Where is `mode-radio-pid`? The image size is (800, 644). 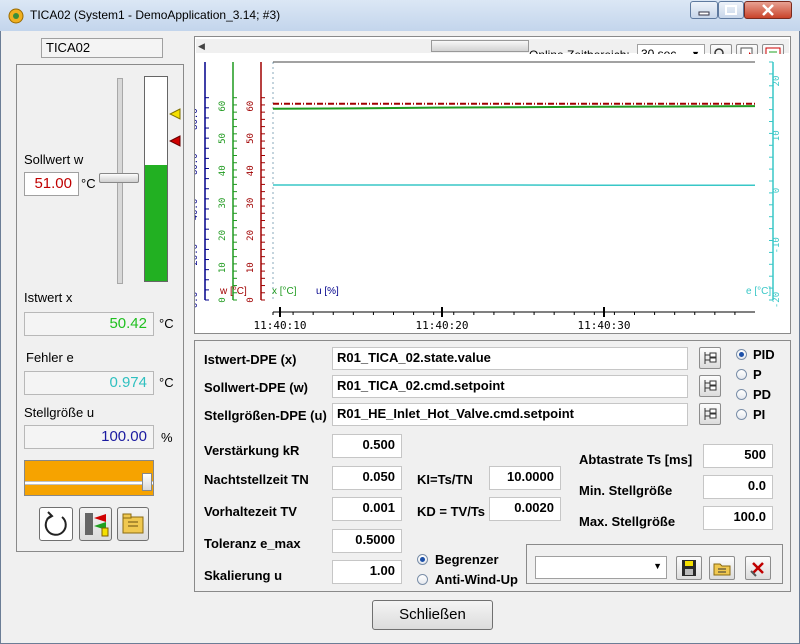
mode-radio-pid is located at coordinates (741, 354).